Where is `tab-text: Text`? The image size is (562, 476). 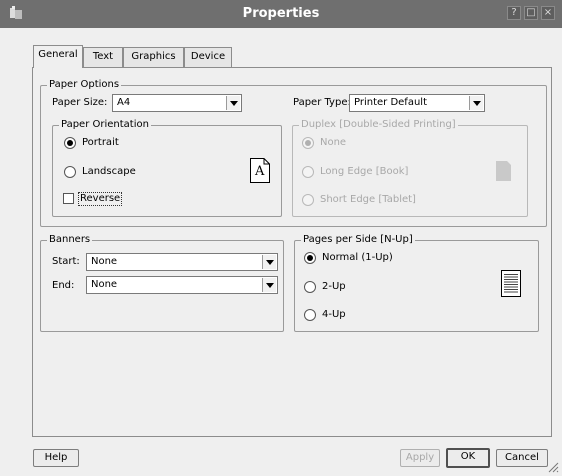 tab-text: Text is located at coordinates (103, 57).